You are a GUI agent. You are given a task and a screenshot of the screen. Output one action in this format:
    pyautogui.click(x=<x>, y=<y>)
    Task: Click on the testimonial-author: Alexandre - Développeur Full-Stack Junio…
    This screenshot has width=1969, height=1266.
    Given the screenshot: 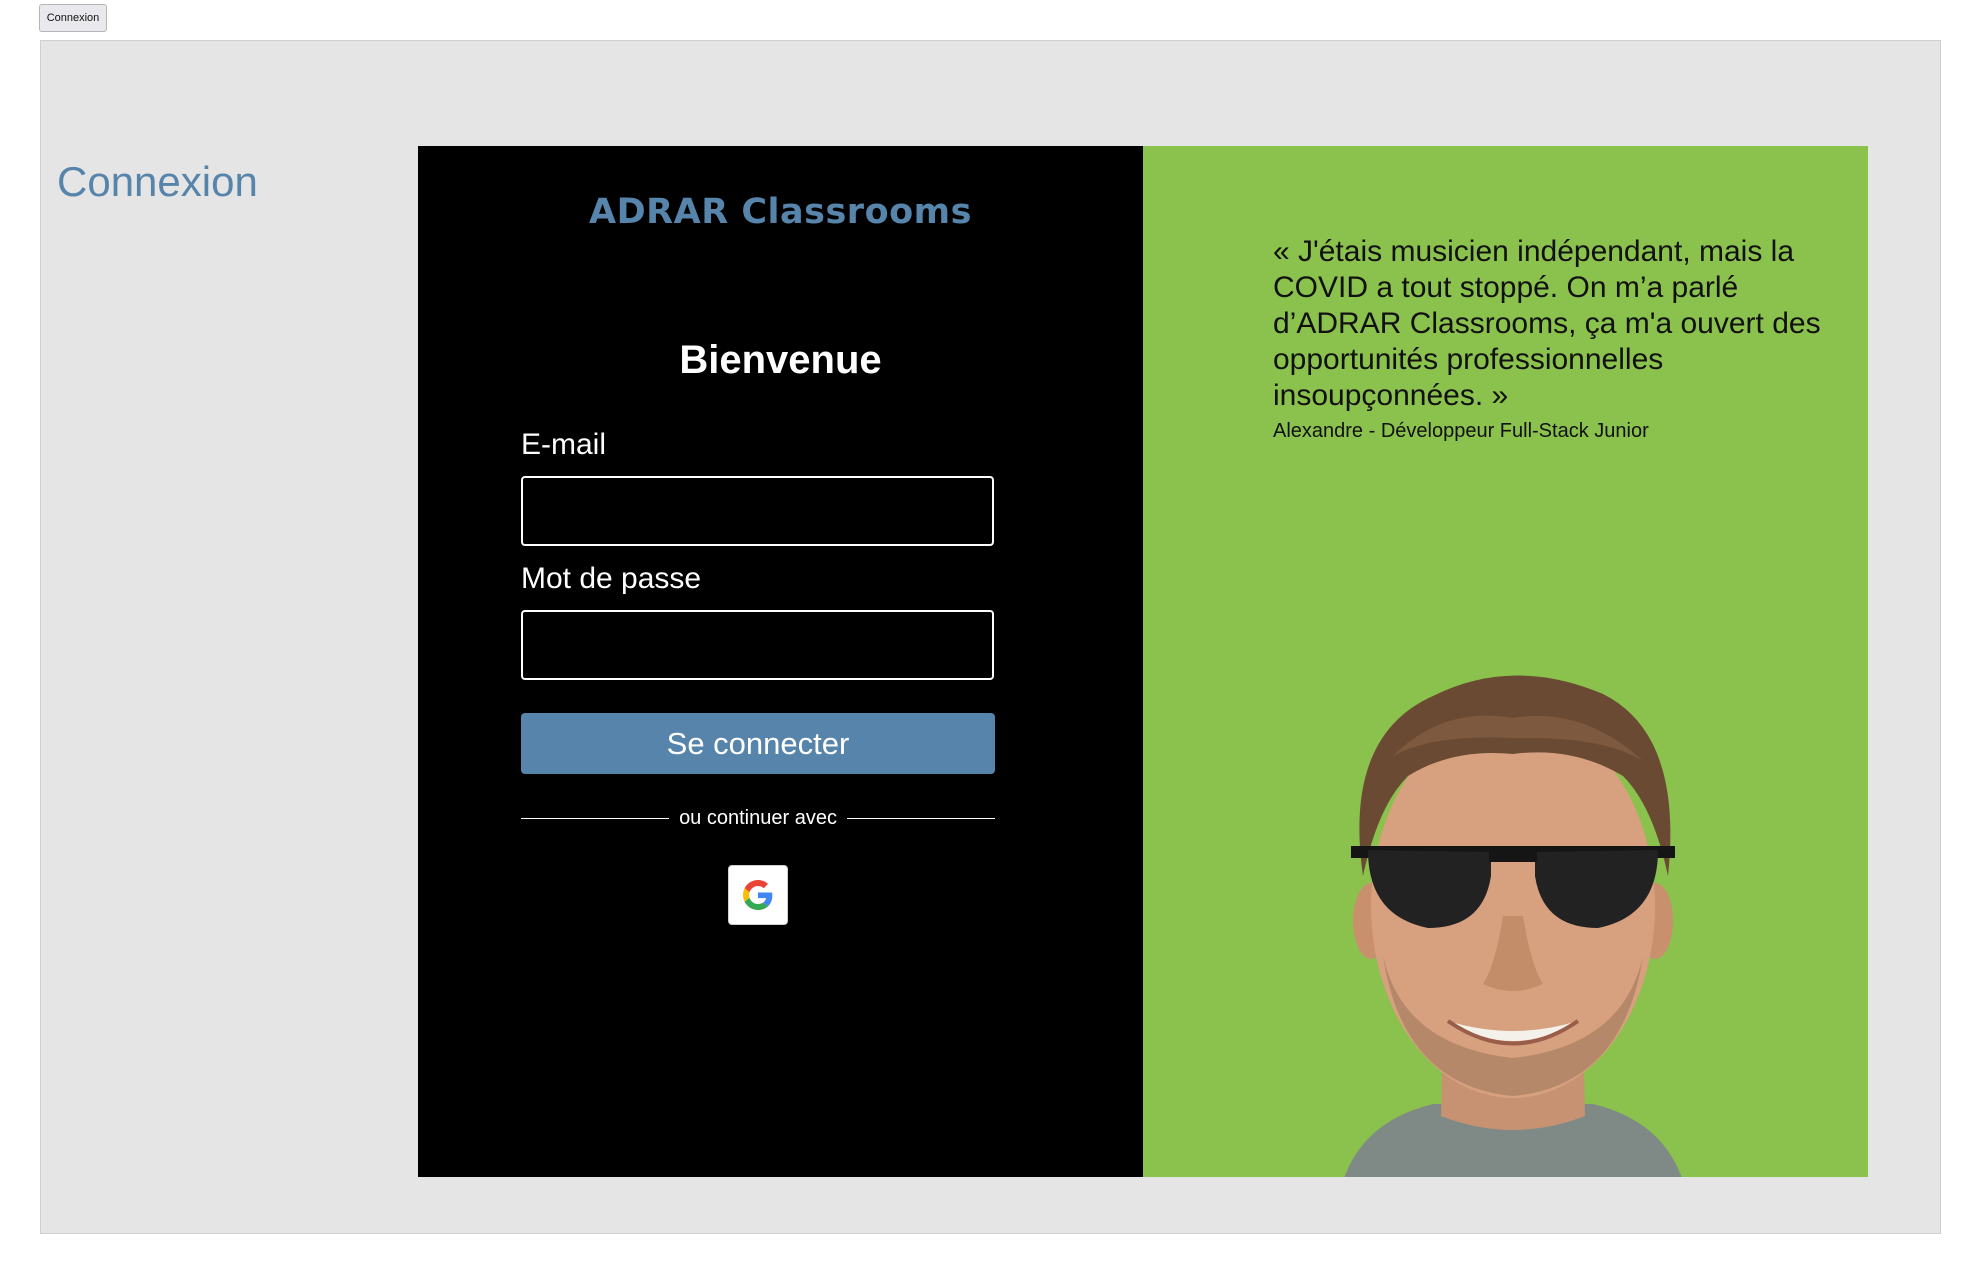 What is the action you would take?
    pyautogui.click(x=1461, y=431)
    